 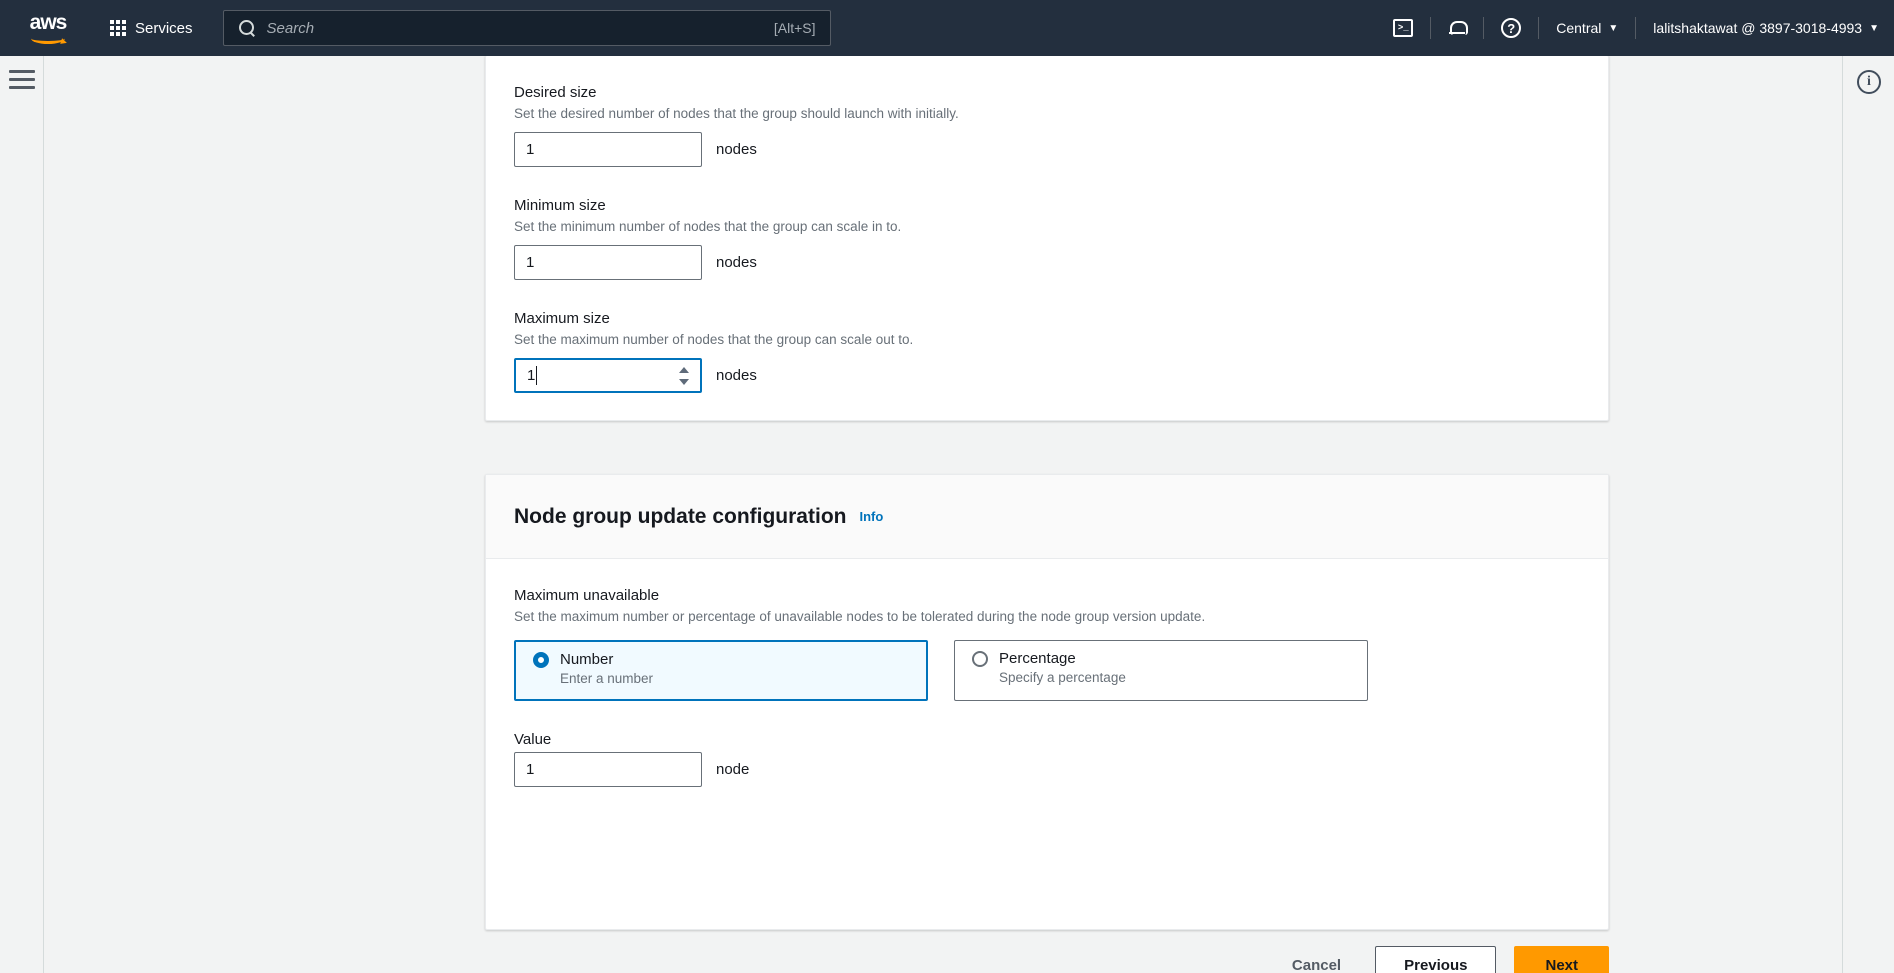 What do you see at coordinates (794, 28) in the screenshot?
I see `search-shortcut-hint: [Alt+S]` at bounding box center [794, 28].